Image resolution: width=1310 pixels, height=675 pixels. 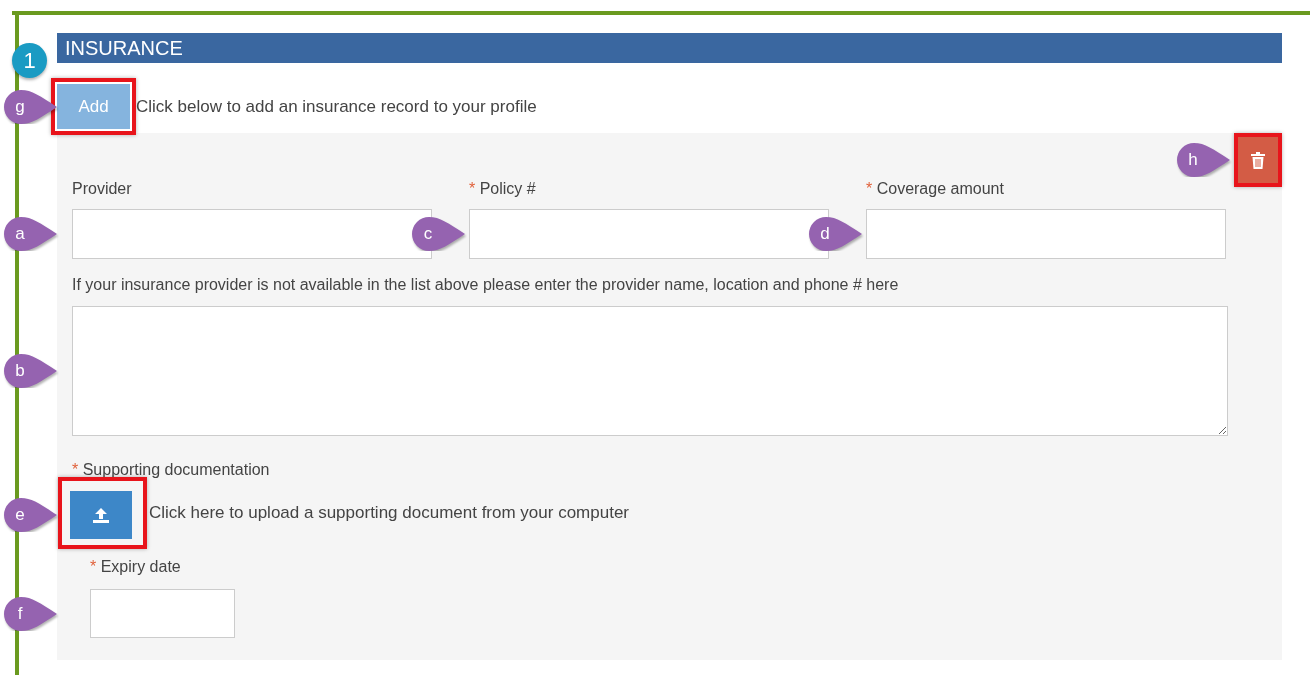 I want to click on step-number: 1, so click(x=29, y=60).